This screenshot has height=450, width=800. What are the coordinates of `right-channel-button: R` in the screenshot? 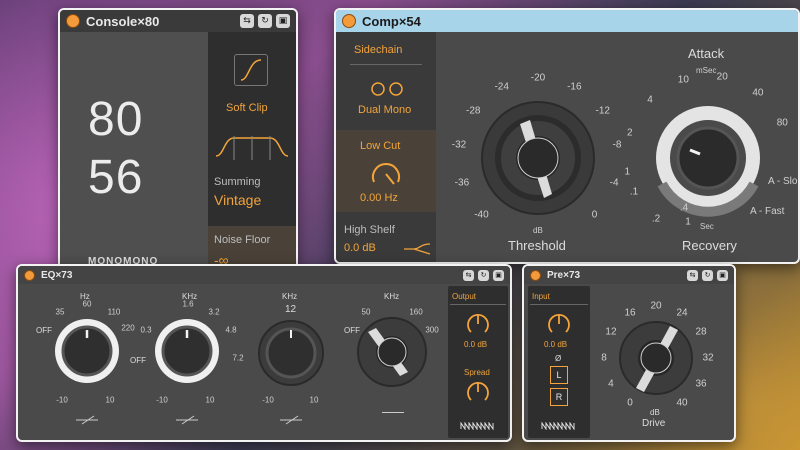 It's located at (559, 397).